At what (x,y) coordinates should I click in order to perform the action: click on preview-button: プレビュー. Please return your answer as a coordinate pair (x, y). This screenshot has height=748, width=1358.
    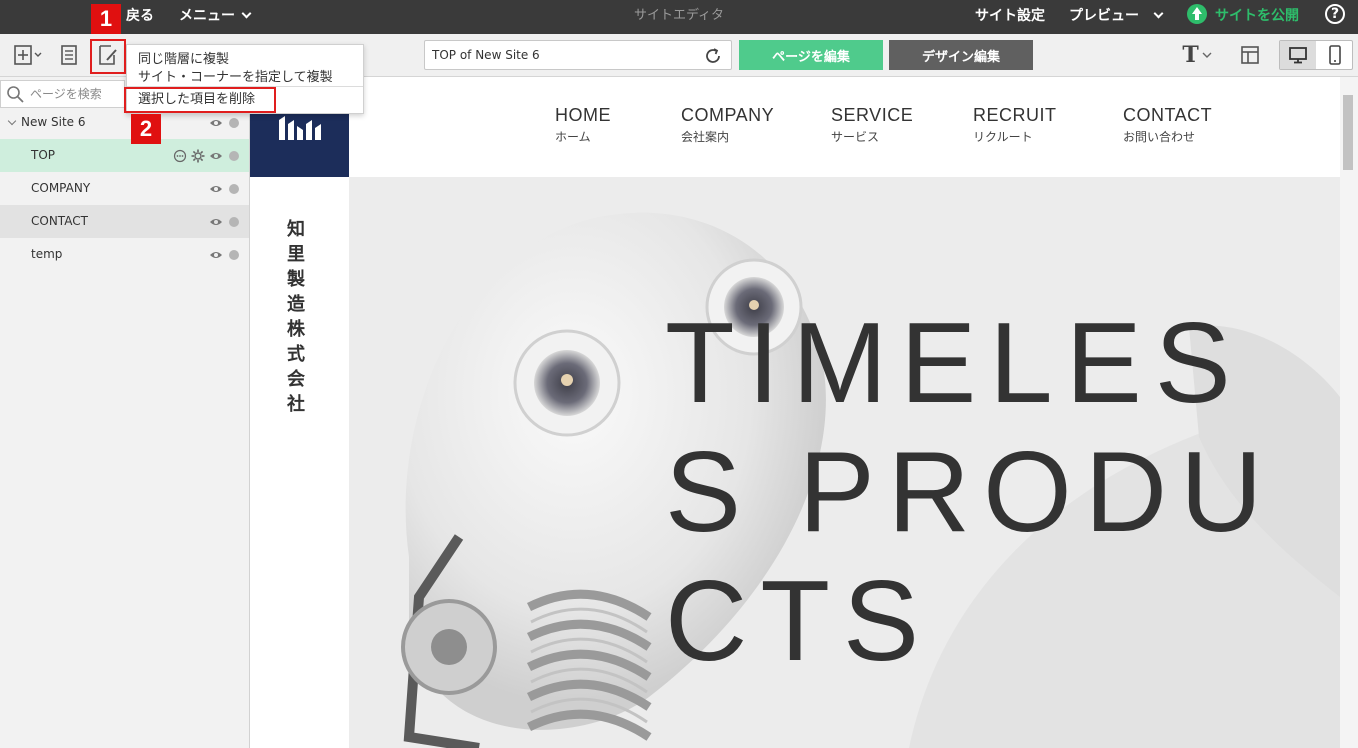
    Looking at the image, I should click on (1116, 17).